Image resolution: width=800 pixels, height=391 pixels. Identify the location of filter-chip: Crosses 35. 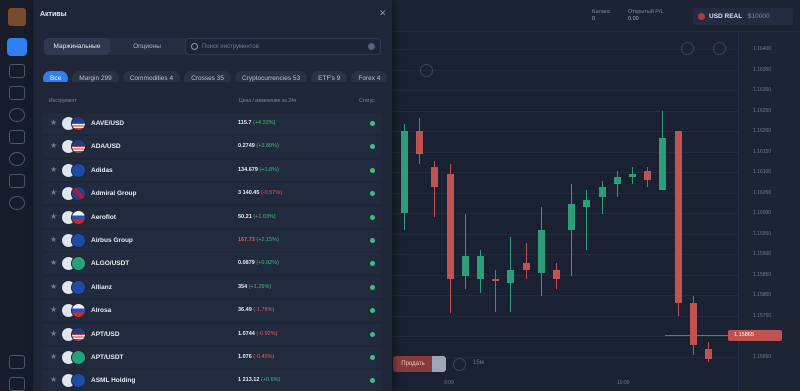
(207, 76).